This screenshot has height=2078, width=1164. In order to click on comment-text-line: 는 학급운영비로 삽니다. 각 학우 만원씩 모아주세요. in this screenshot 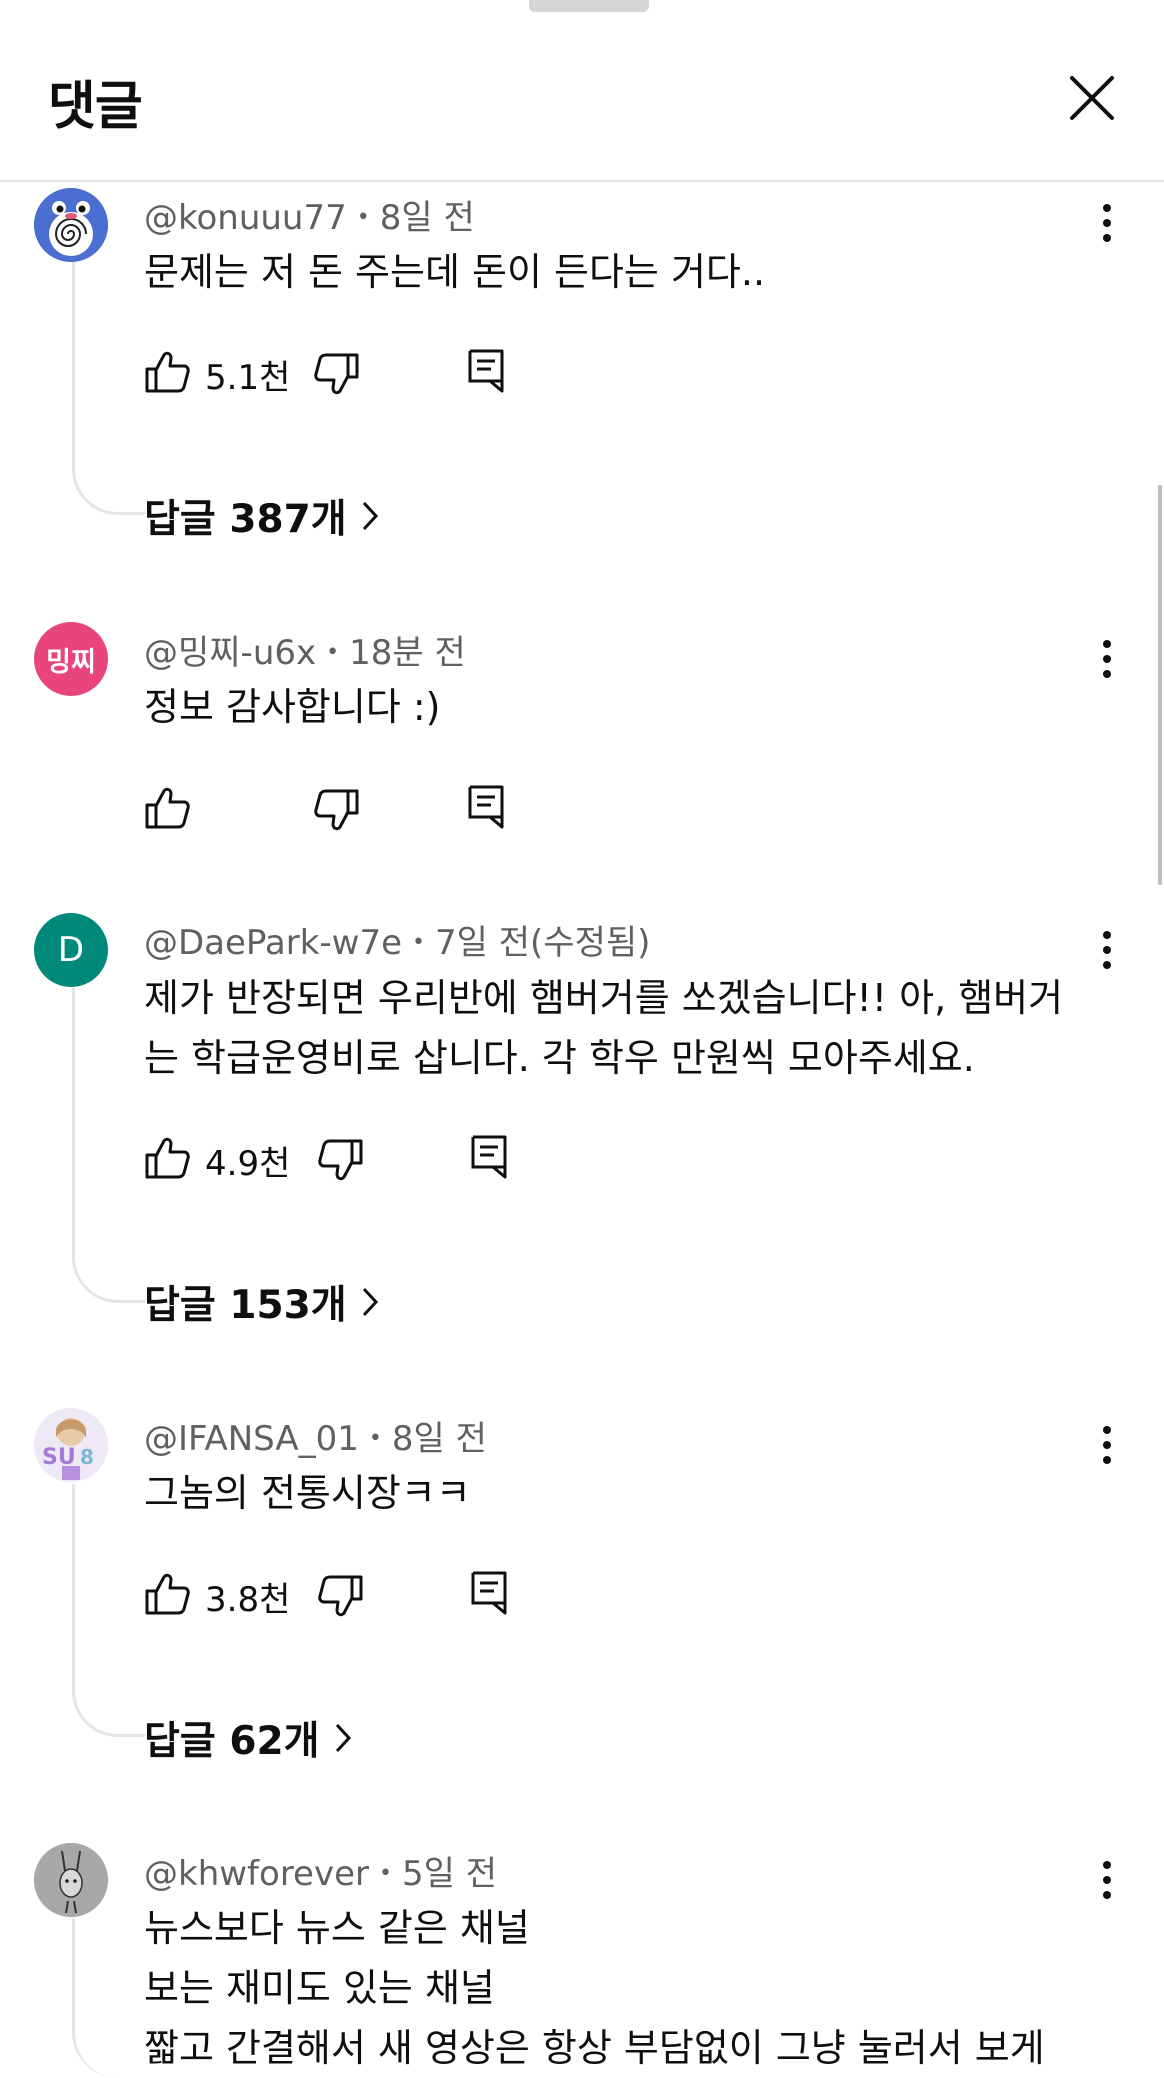, I will do `click(559, 1058)`.